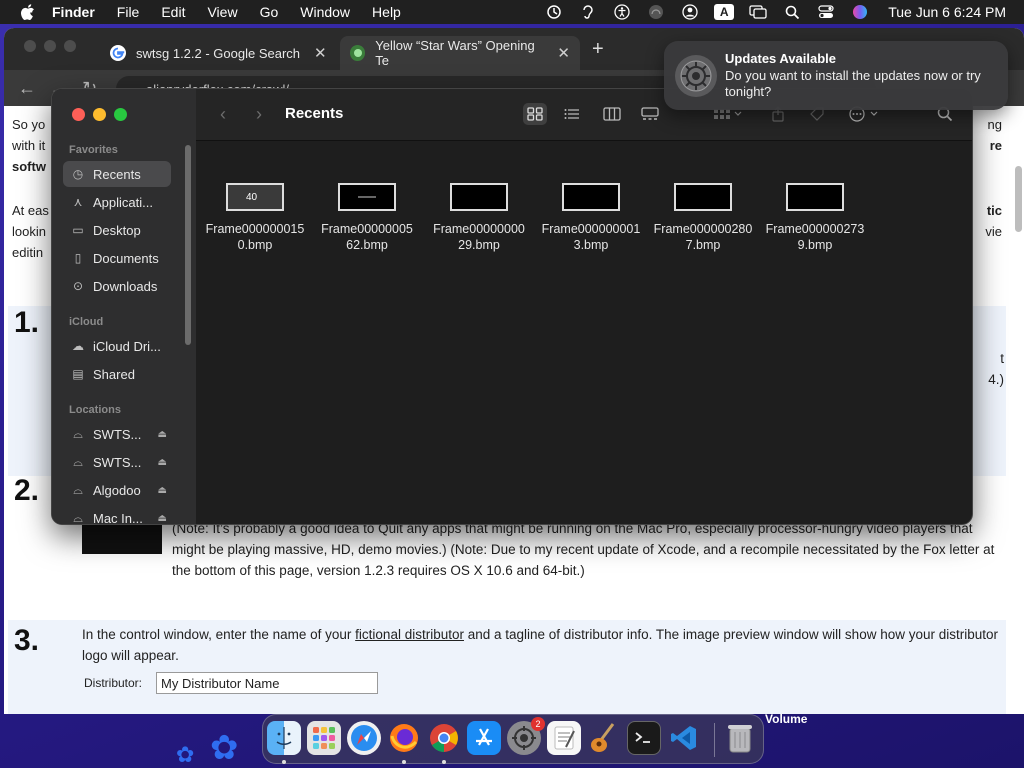  I want to click on page-scrollbar, so click(1018, 199).